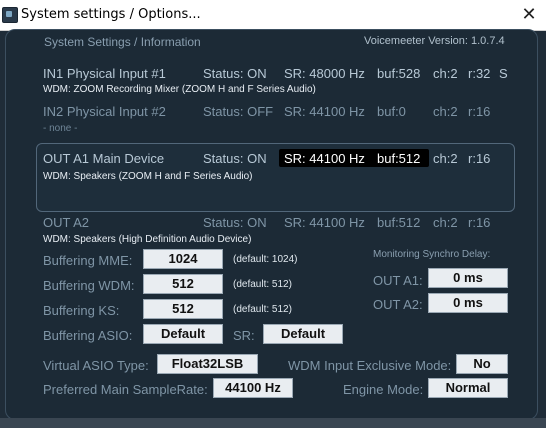 This screenshot has height=428, width=546. Describe the element at coordinates (253, 388) in the screenshot. I see `samplerate-field: 44100 Hz` at that location.